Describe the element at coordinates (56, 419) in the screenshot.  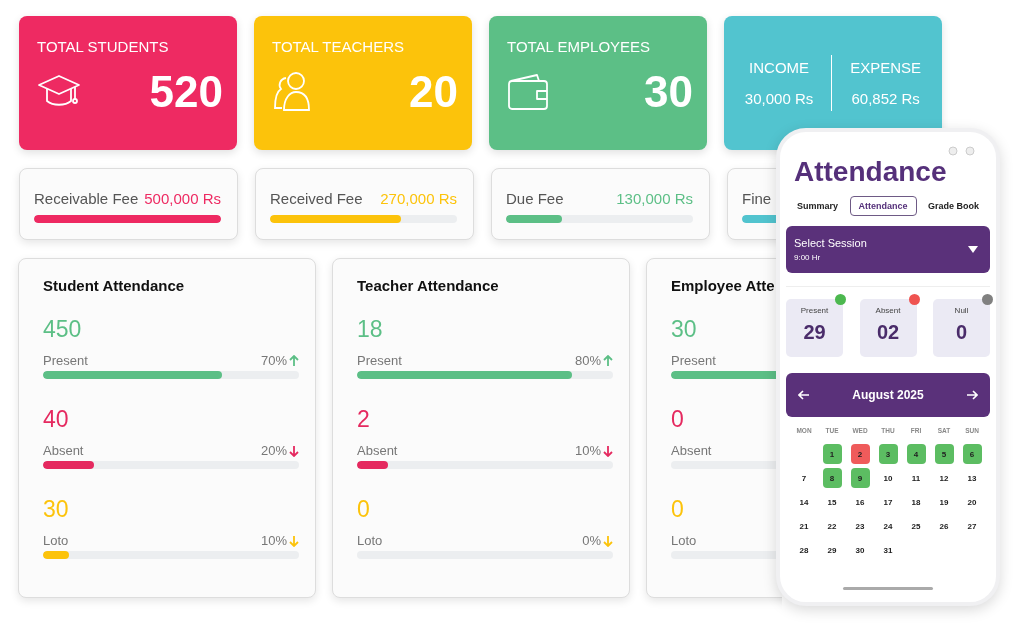
I see `attendance-count: 40` at that location.